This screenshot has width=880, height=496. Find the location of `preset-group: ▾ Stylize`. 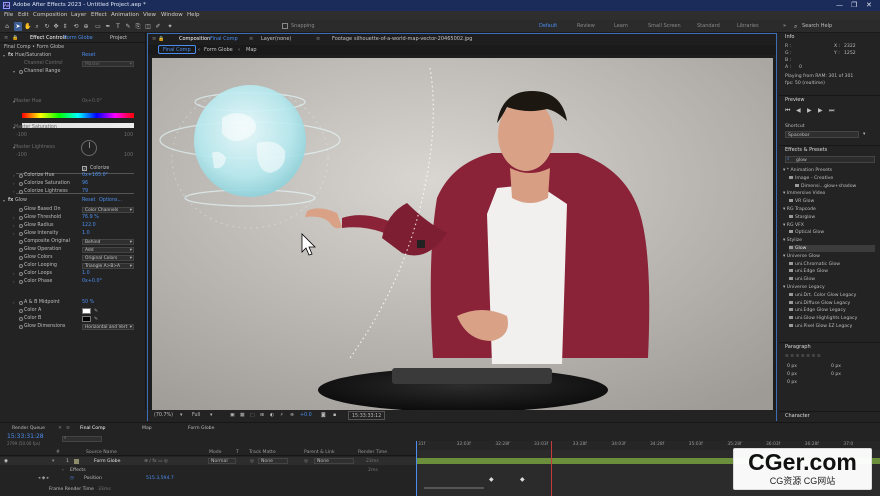

preset-group: ▾ Stylize is located at coordinates (829, 240).